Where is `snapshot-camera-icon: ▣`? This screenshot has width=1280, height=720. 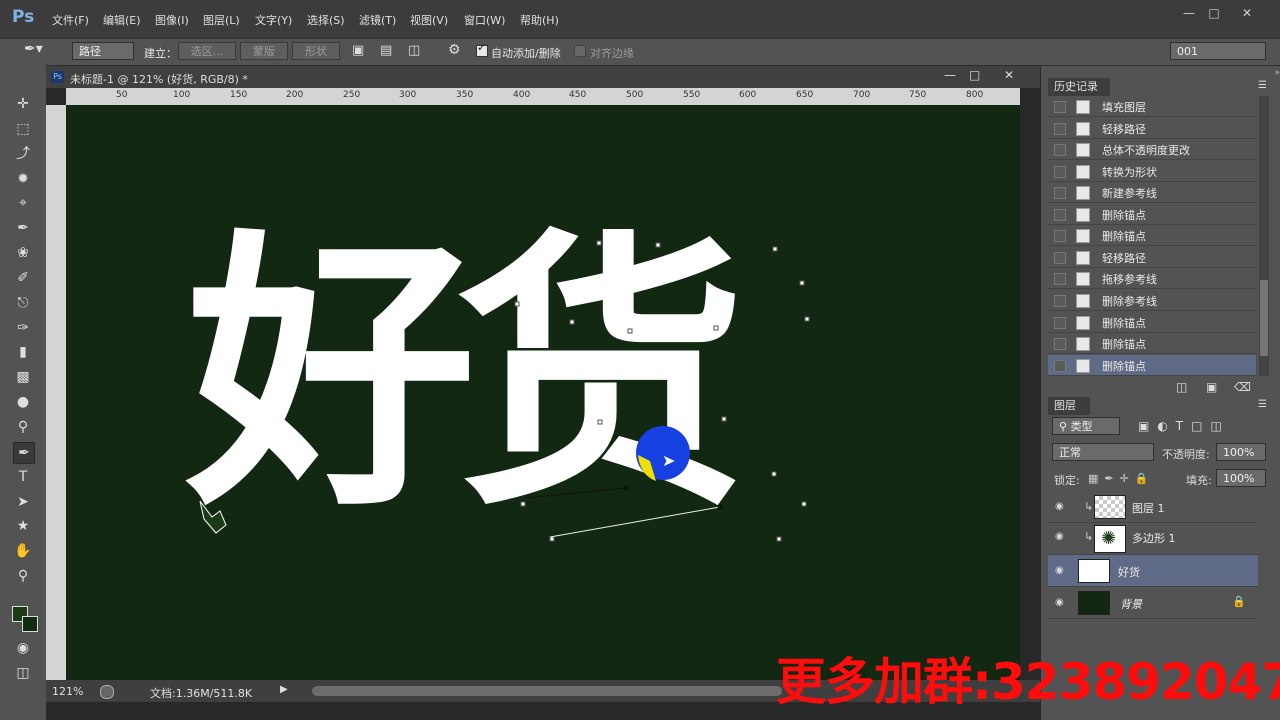 snapshot-camera-icon: ▣ is located at coordinates (1211, 387).